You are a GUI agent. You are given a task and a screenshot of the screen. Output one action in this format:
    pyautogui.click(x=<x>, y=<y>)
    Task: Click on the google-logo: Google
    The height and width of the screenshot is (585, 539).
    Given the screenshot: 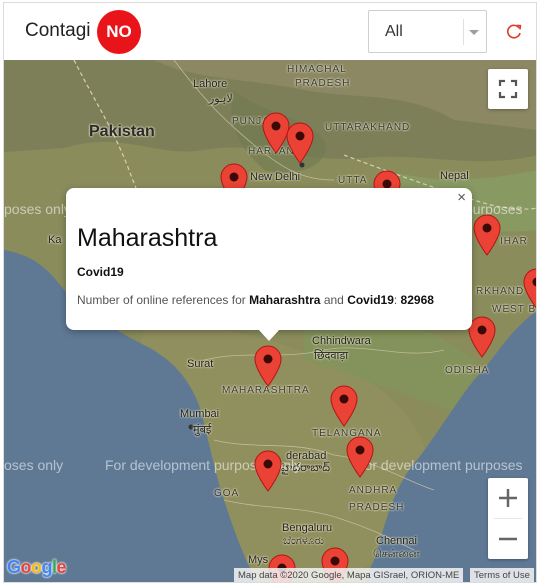 What is the action you would take?
    pyautogui.click(x=37, y=567)
    